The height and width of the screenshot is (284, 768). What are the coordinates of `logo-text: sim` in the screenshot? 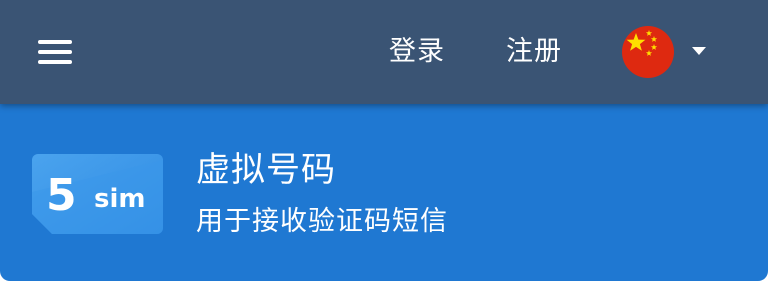 It's located at (119, 199).